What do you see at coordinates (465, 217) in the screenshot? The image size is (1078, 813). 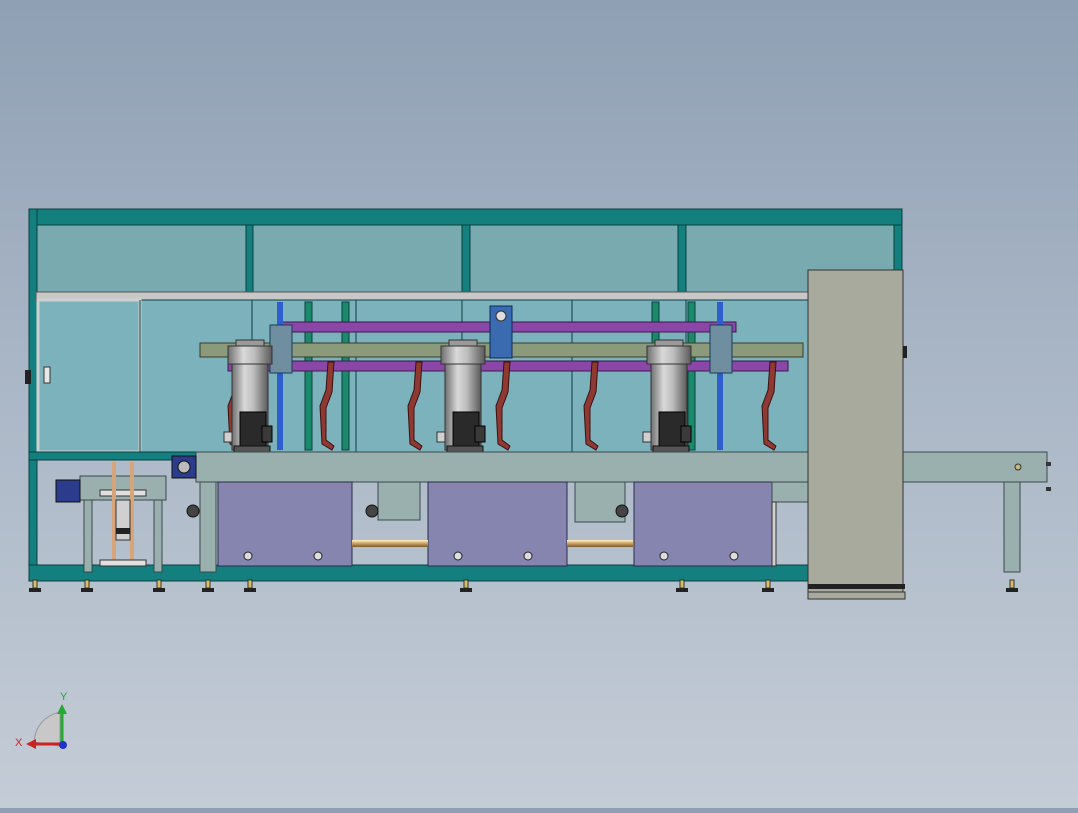 I see `top-beam` at bounding box center [465, 217].